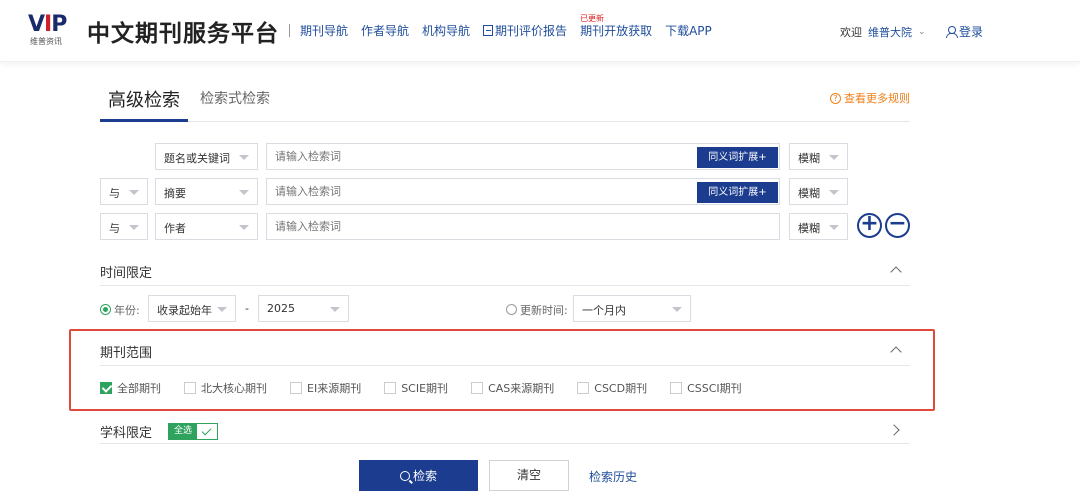  I want to click on nav-open-access-label: 期刊开放获取, so click(616, 31).